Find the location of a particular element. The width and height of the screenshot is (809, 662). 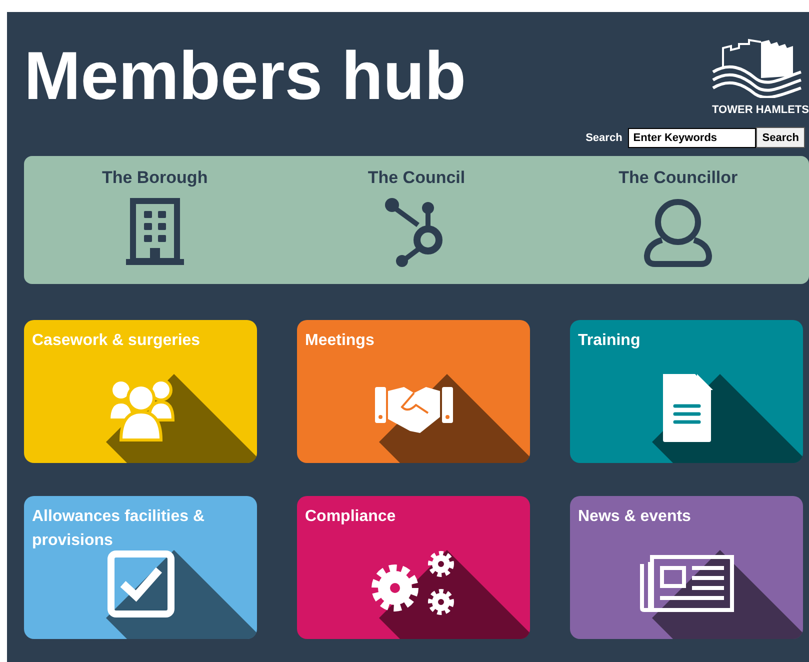

checkbox-icon is located at coordinates (140, 584).